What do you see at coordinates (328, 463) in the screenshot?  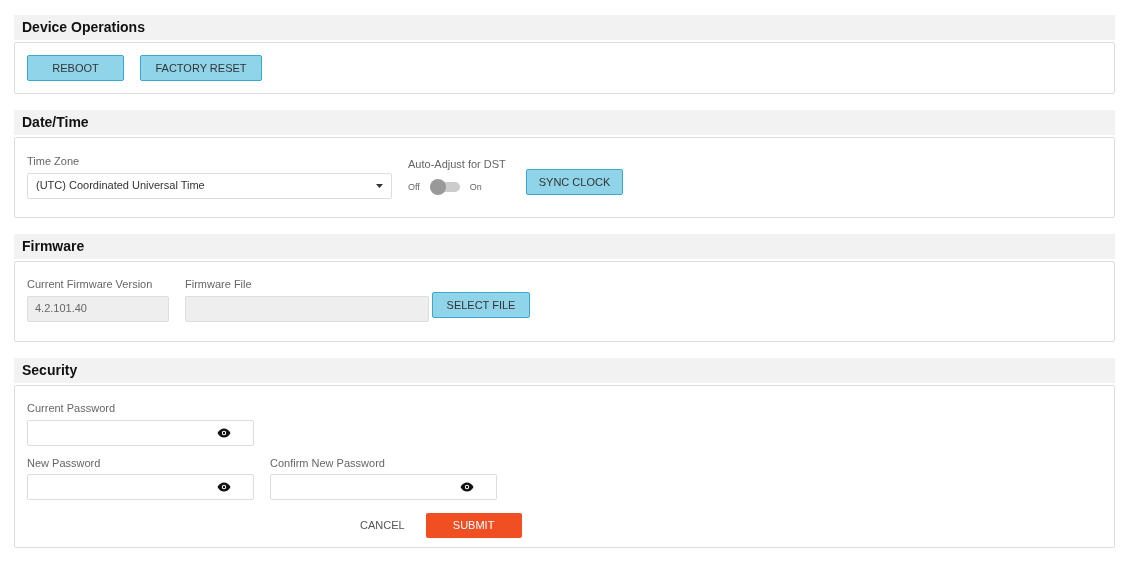 I see `field-label: Confirm New Password` at bounding box center [328, 463].